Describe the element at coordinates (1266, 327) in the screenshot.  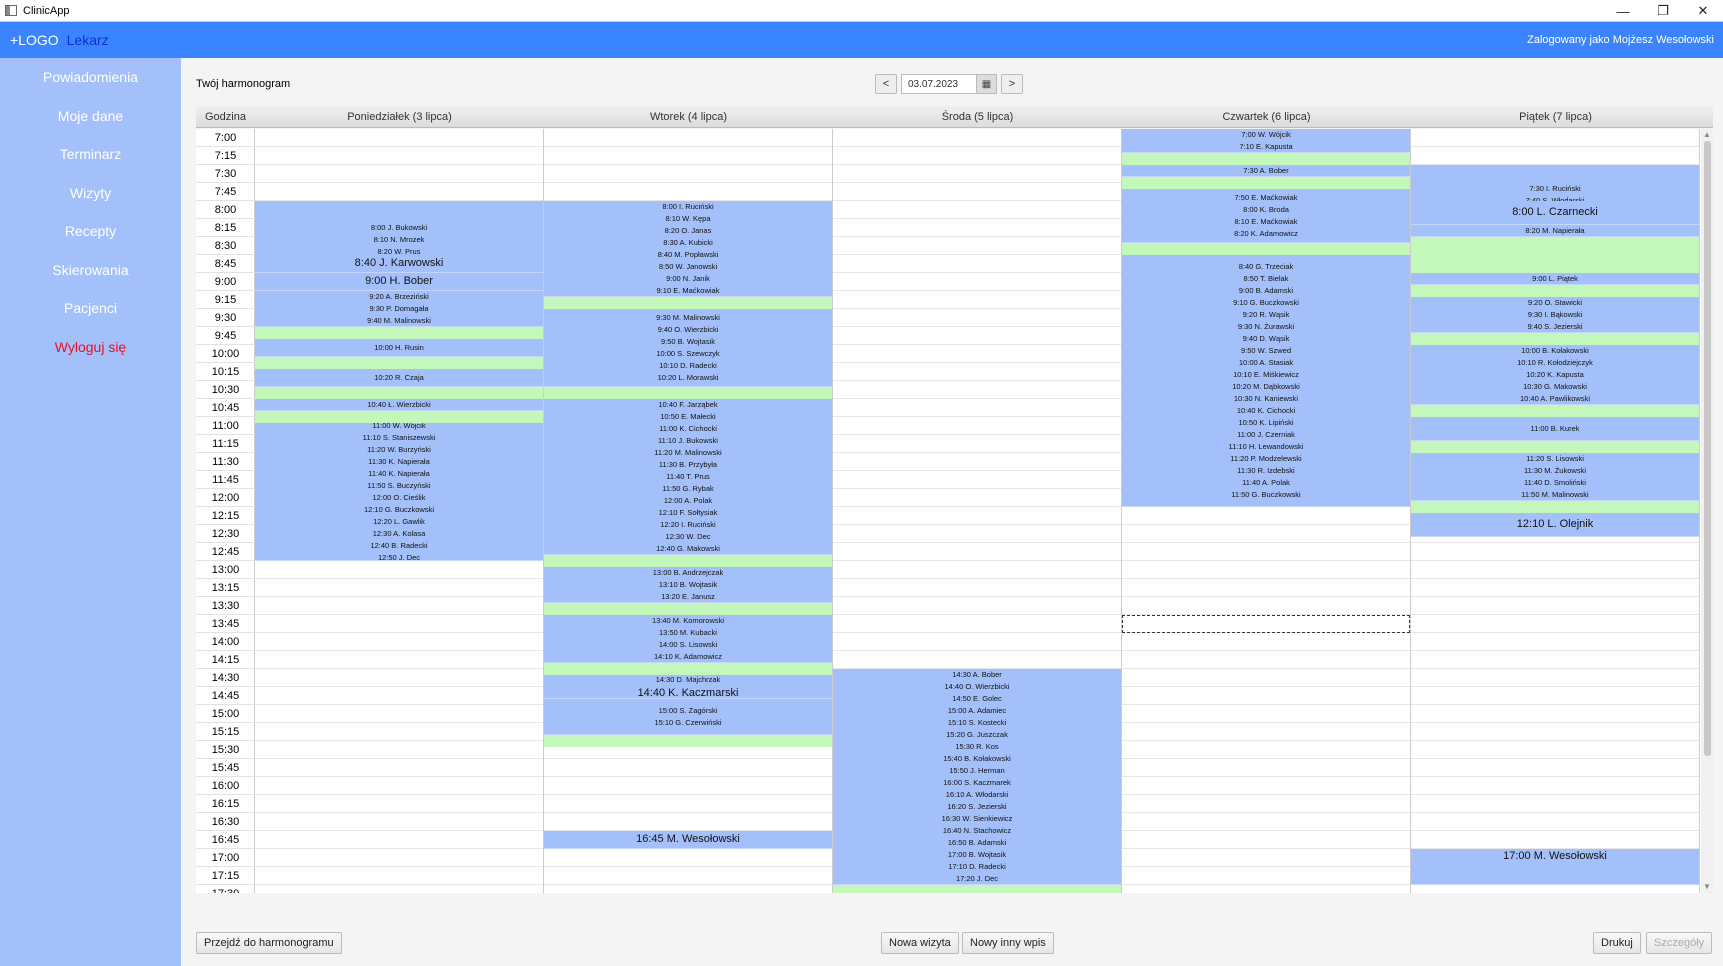
I see `appointment-entry: 9:30 N. Żurawski` at that location.